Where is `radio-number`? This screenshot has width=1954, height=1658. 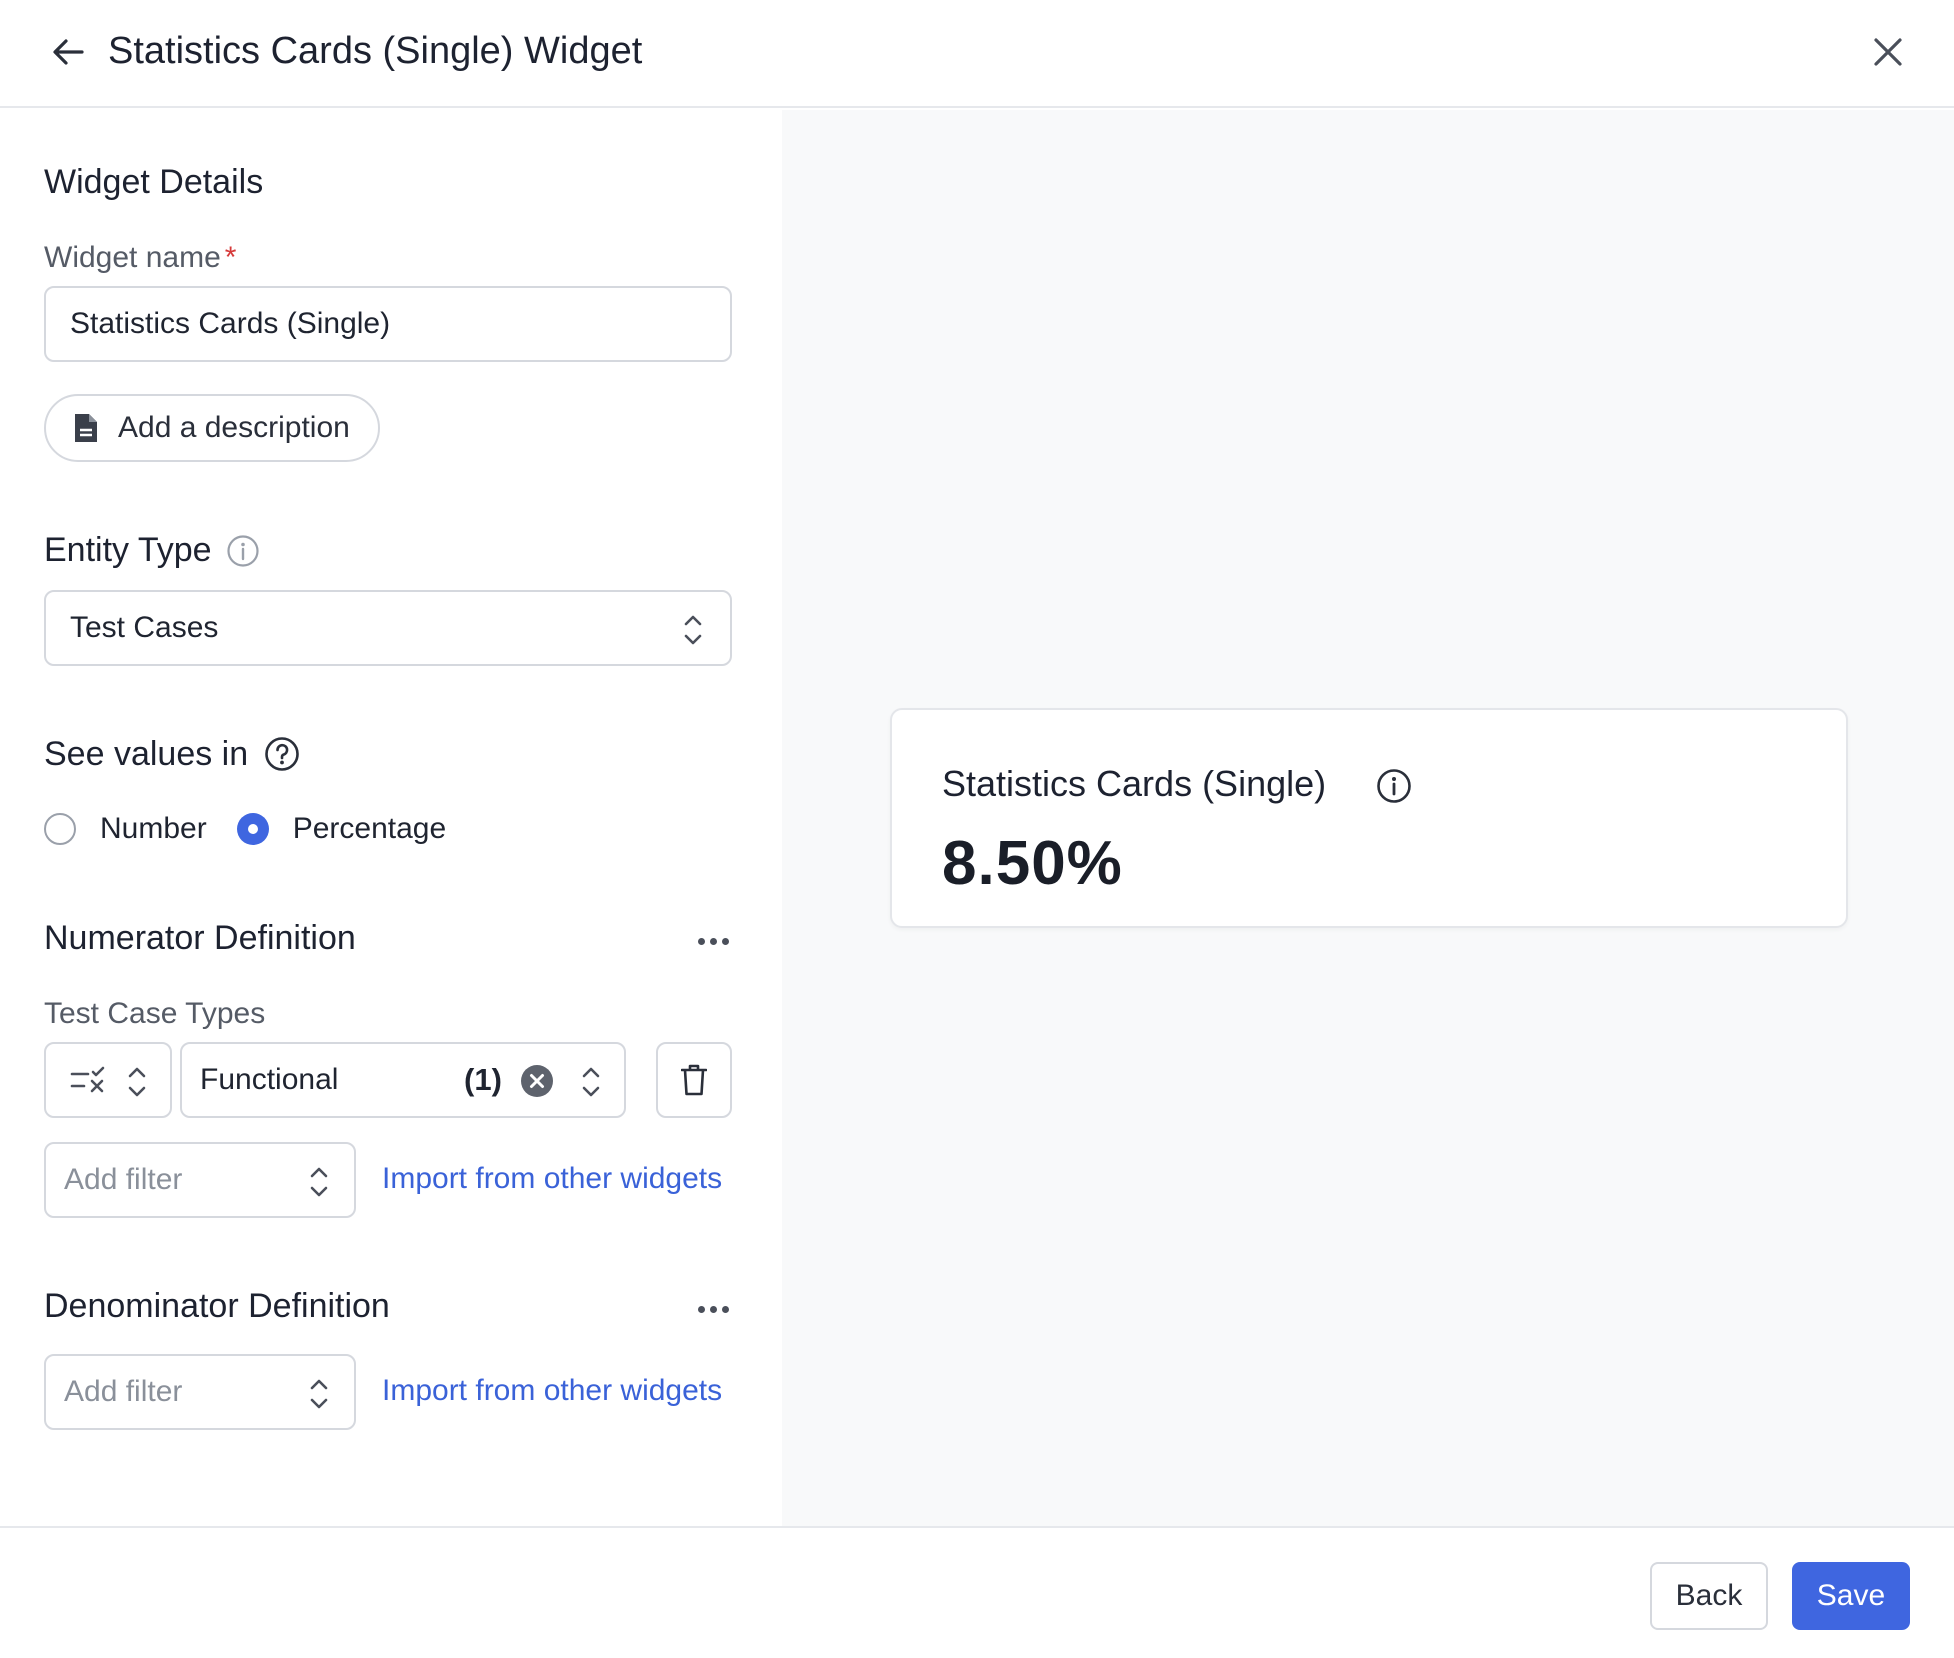
radio-number is located at coordinates (60, 829).